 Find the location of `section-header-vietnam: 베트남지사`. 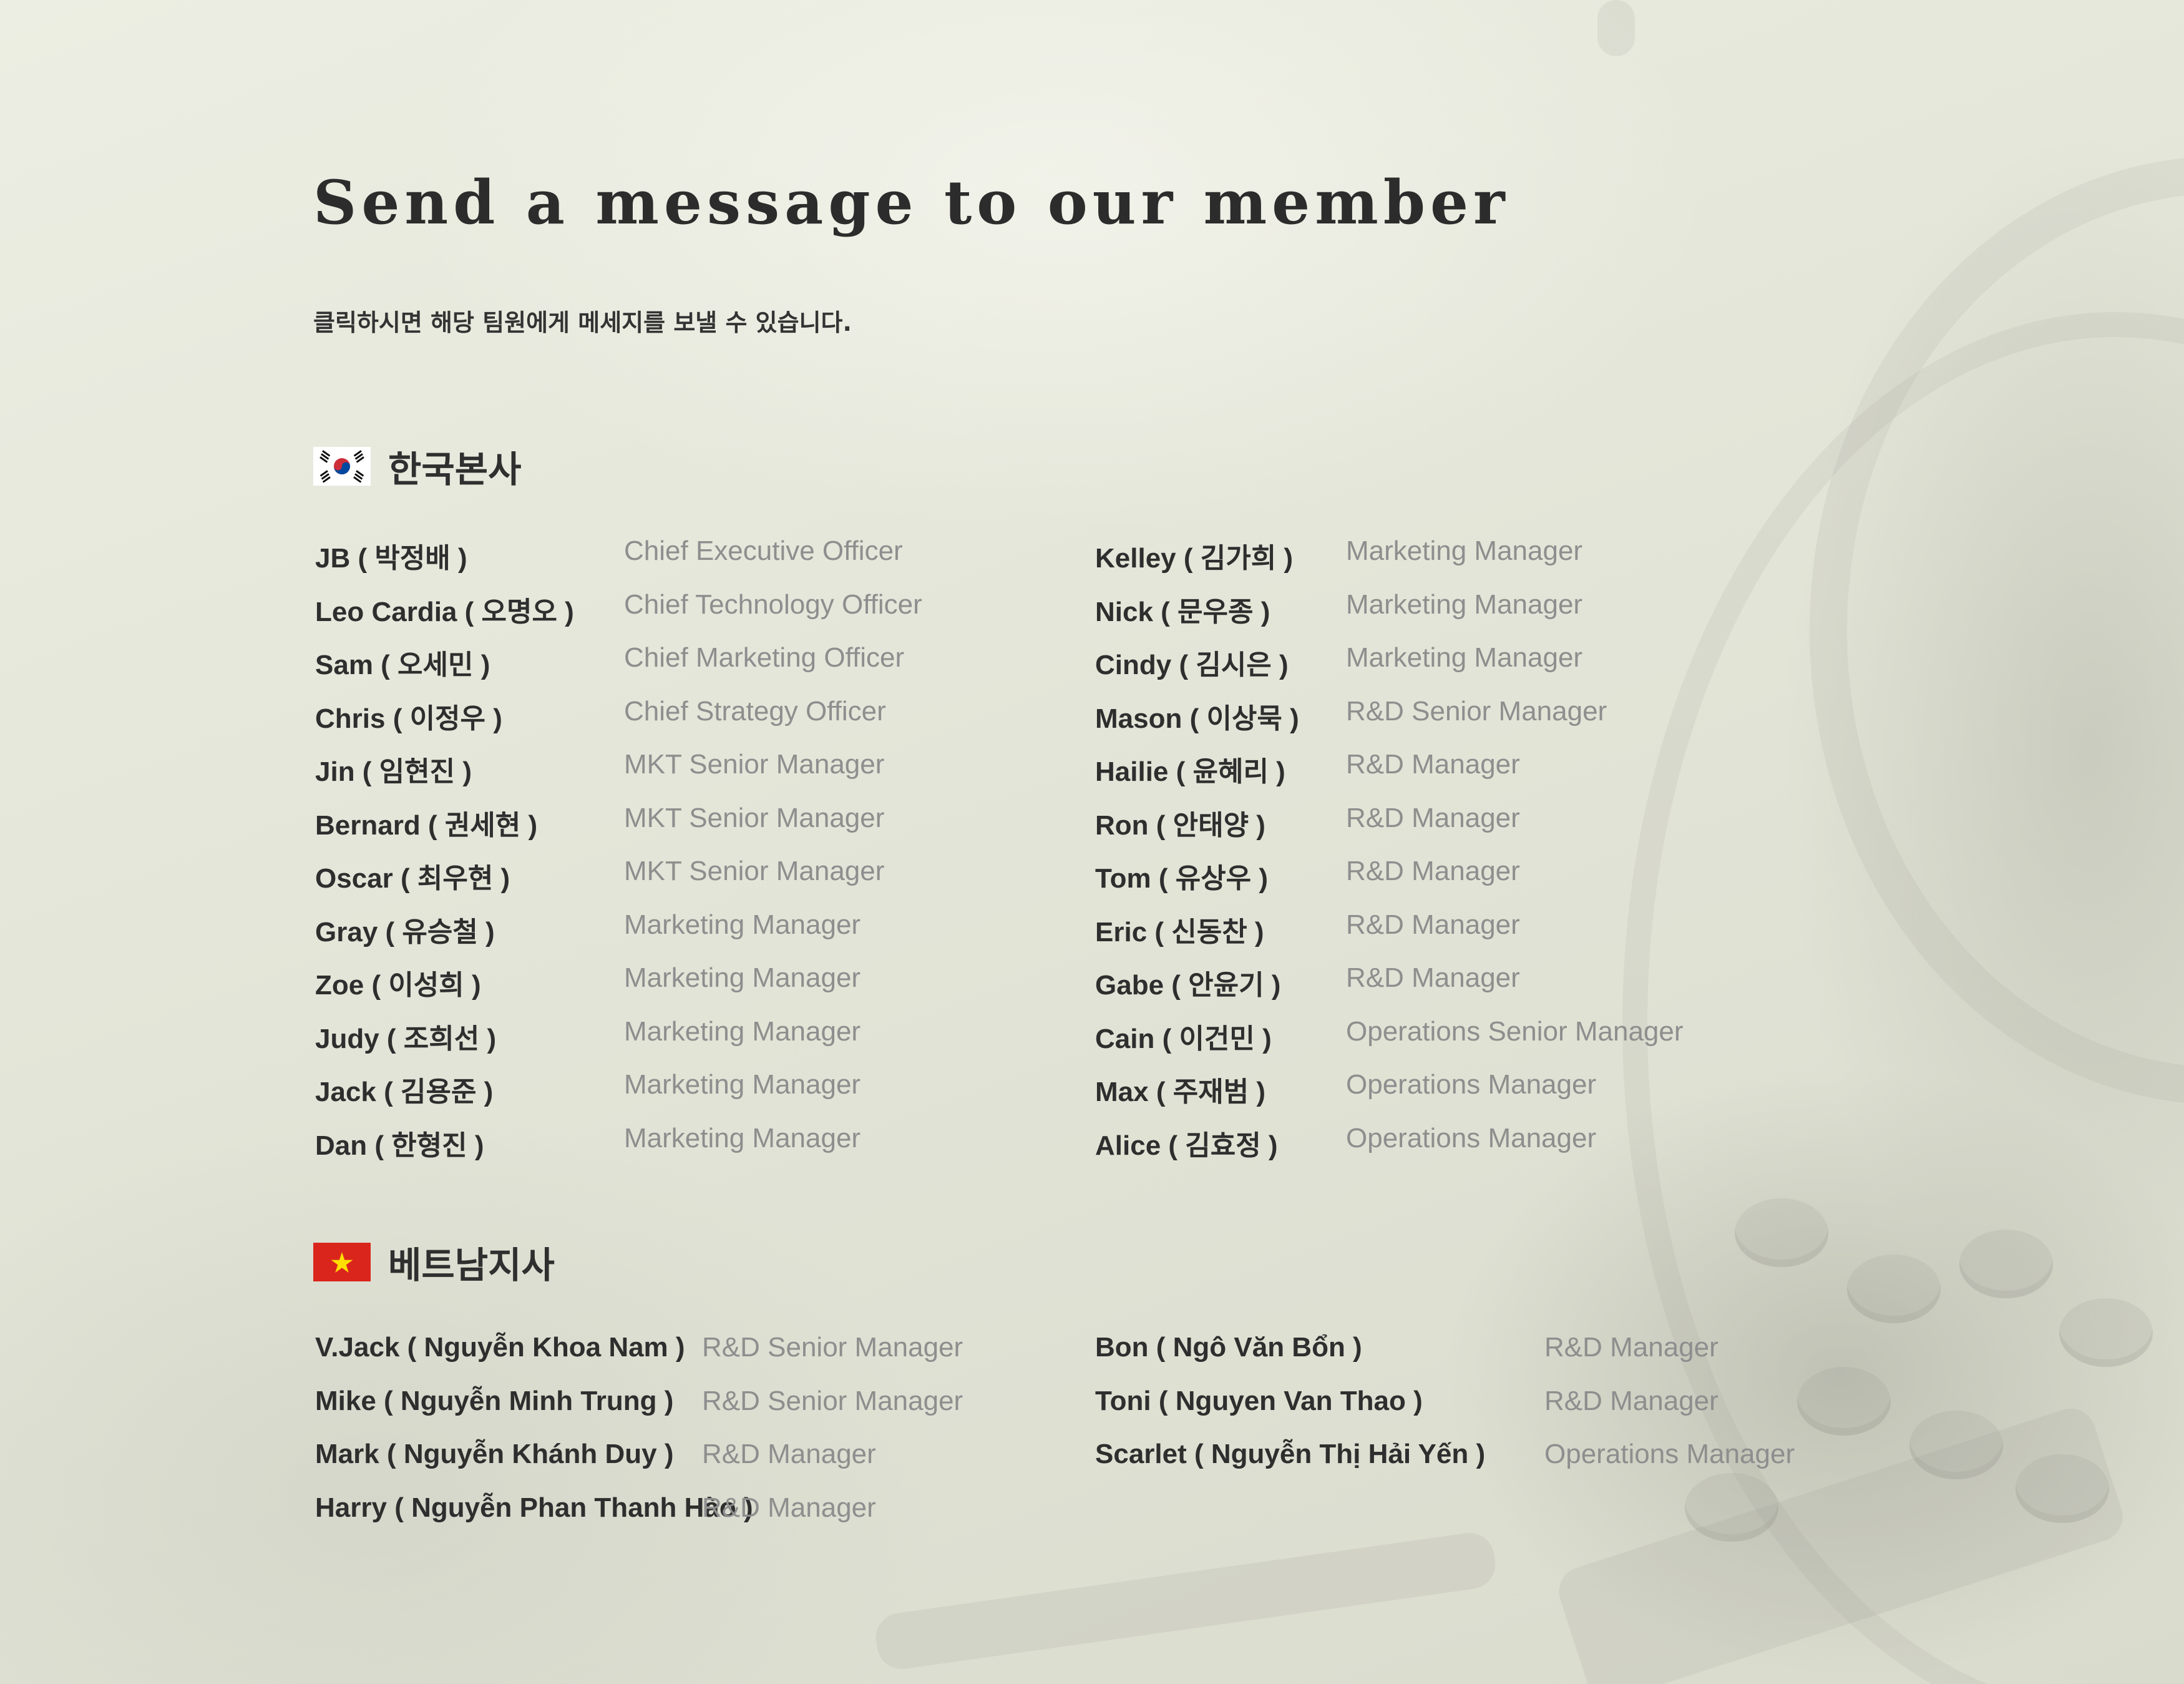

section-header-vietnam: 베트남지사 is located at coordinates (434, 1262).